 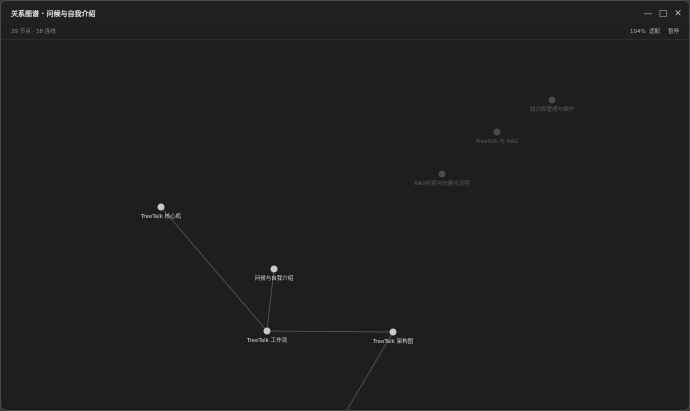 I want to click on graph-stats: 39 节点 · 38 连线, so click(x=33, y=32).